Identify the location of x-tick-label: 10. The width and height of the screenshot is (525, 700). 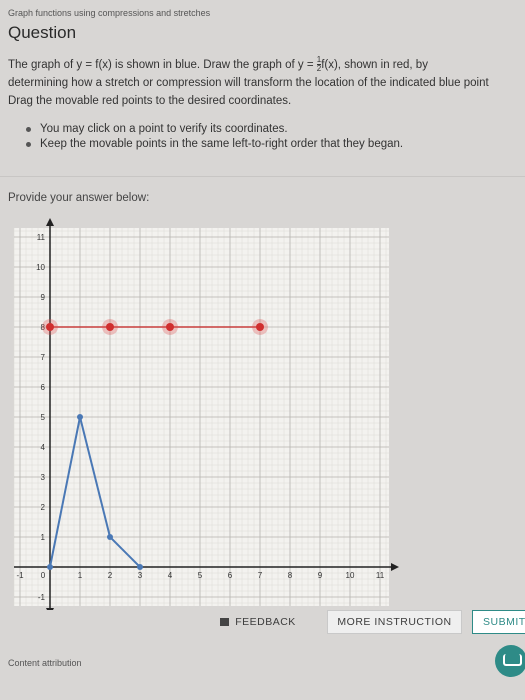
(350, 575).